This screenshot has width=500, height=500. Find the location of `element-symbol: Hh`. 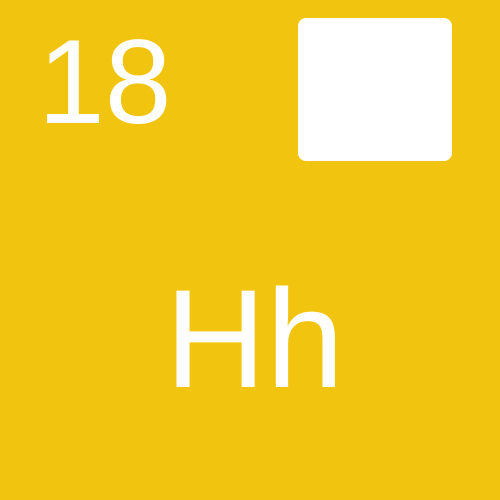

element-symbol: Hh is located at coordinates (254, 338).